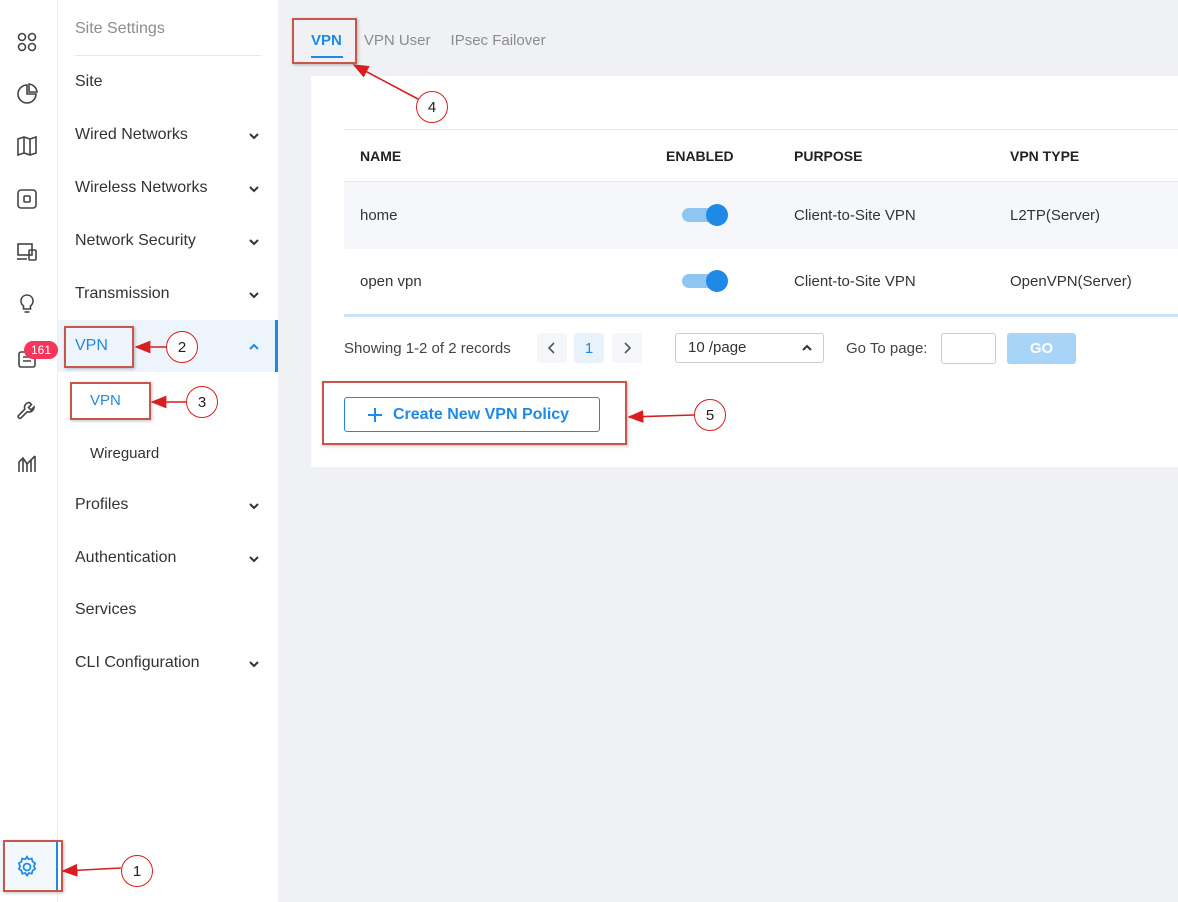  What do you see at coordinates (887, 155) in the screenshot?
I see `column-header-purpose: PURPOSE` at bounding box center [887, 155].